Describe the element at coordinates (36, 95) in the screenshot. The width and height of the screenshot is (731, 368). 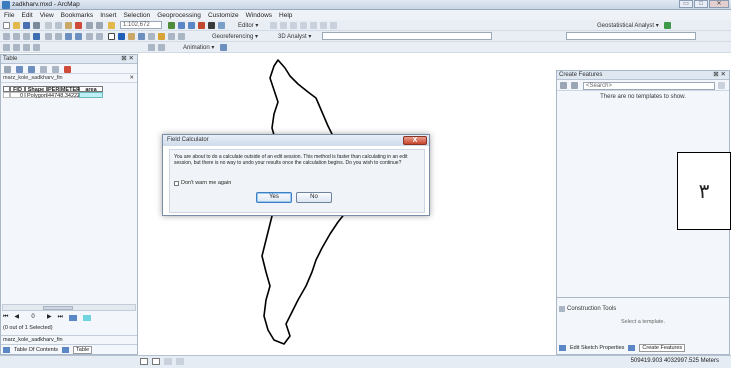
I see `table-cell: Polygon` at that location.